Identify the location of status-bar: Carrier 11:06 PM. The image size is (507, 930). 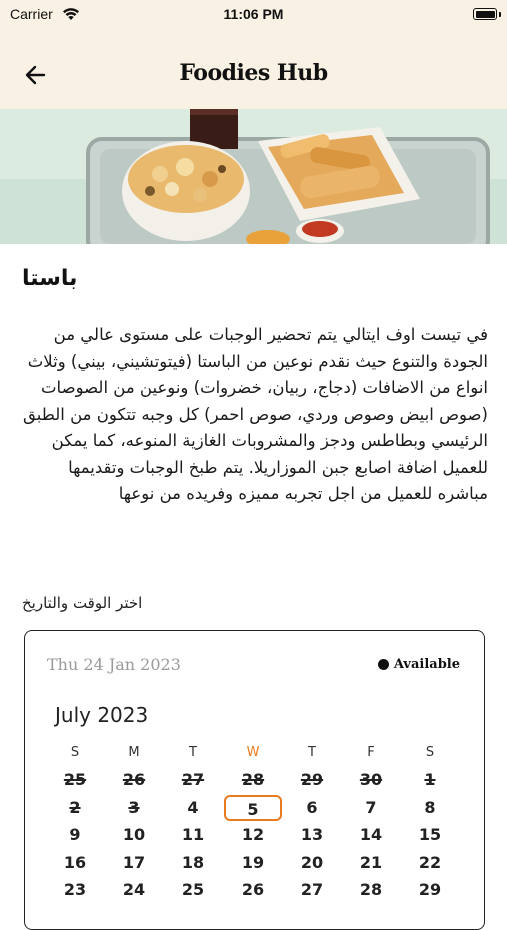
(253, 15).